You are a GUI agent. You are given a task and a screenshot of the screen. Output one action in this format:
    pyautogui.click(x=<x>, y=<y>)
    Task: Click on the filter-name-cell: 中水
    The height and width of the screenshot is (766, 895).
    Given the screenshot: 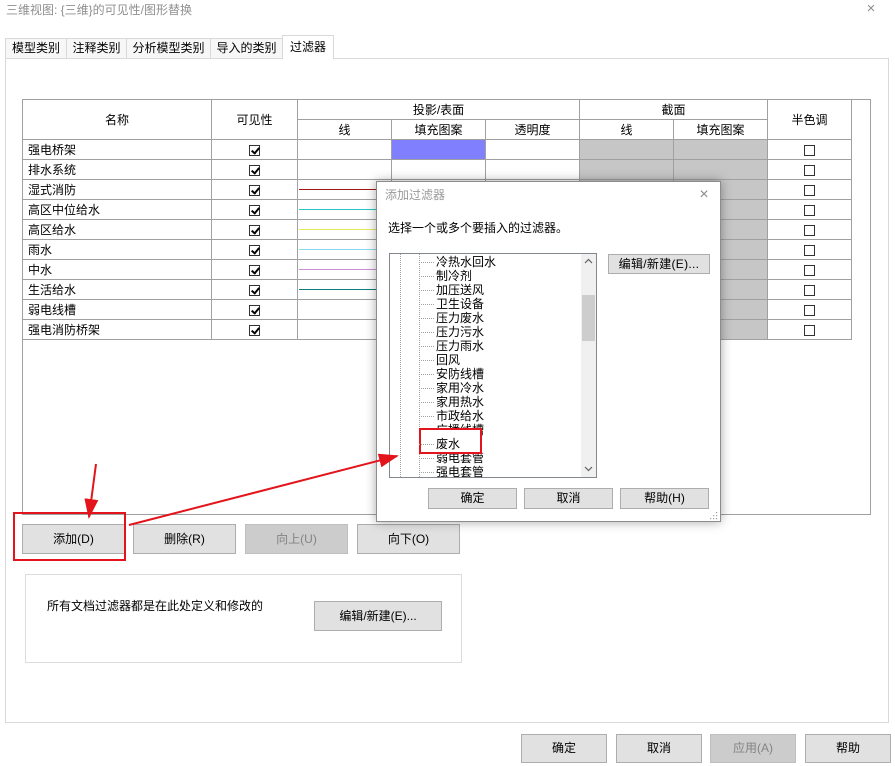 What is the action you would take?
    pyautogui.click(x=117, y=269)
    